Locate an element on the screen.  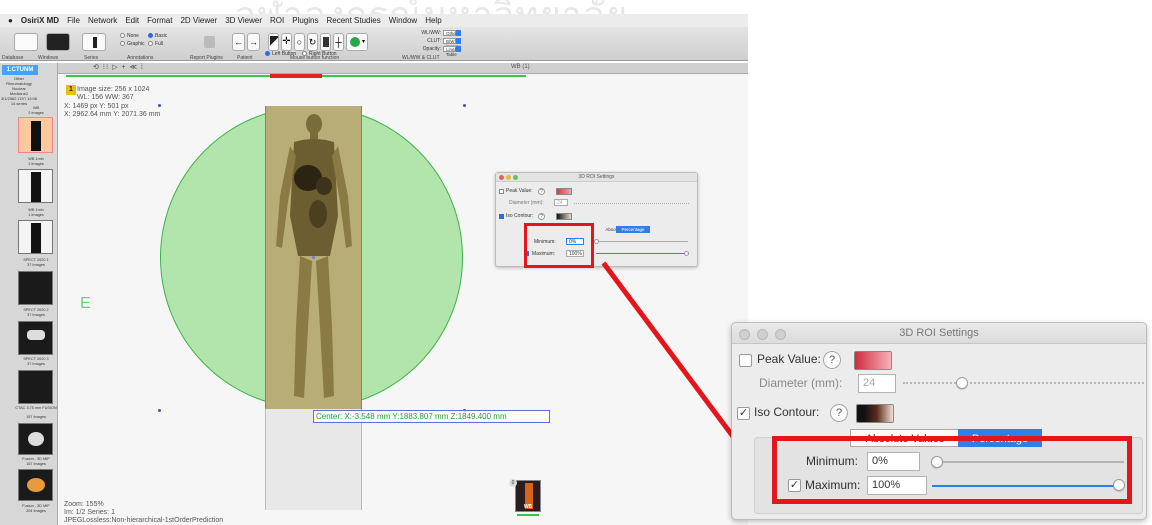
minimum-slider-knob-small is located at coordinates (596, 241).